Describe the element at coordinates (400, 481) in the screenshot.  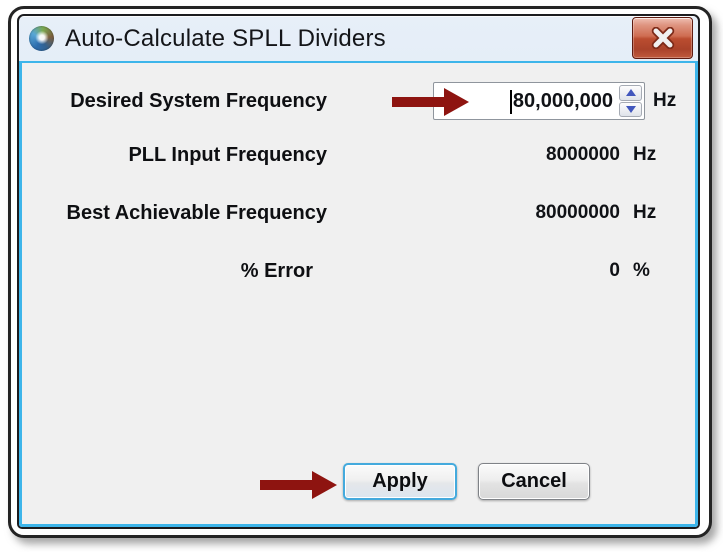
I see `apply-button: Apply` at that location.